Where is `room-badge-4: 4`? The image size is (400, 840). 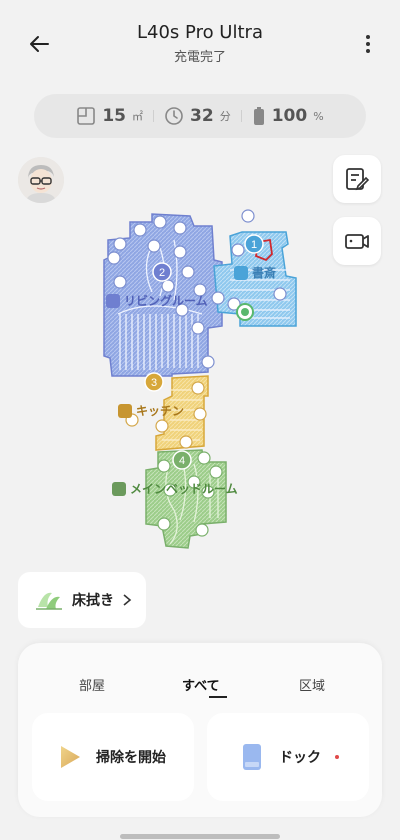
room-badge-4: 4 is located at coordinates (182, 460).